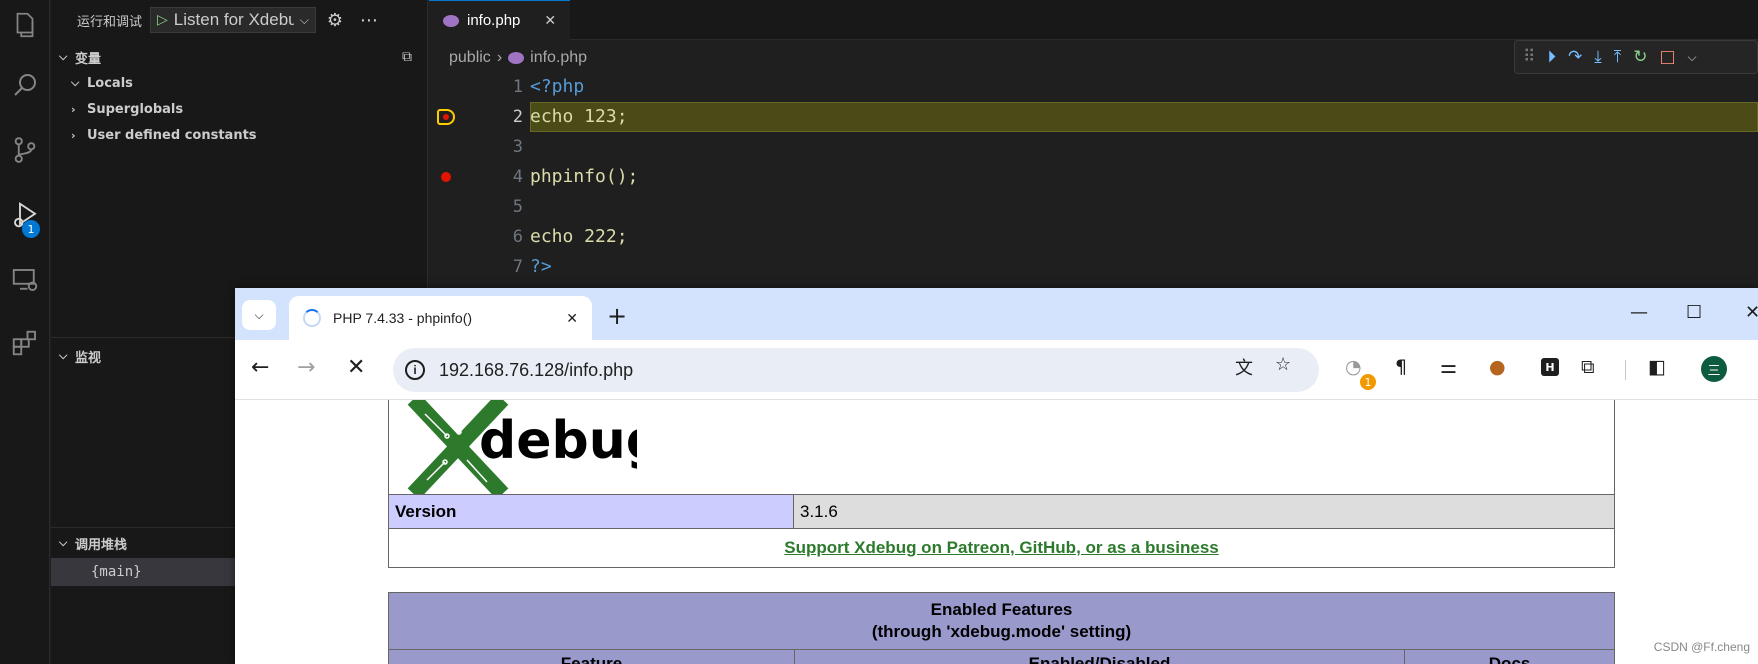  What do you see at coordinates (470, 58) in the screenshot?
I see `breadcrumb-folder: public` at bounding box center [470, 58].